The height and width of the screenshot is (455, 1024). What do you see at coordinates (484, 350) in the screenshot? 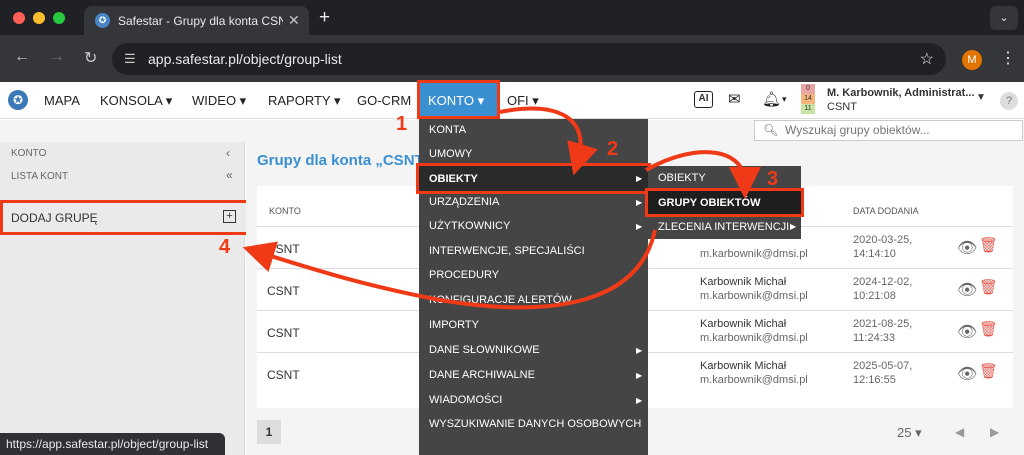
I see `menu-item-dane-slownikowe: DANE SŁOWNIKOWE` at bounding box center [484, 350].